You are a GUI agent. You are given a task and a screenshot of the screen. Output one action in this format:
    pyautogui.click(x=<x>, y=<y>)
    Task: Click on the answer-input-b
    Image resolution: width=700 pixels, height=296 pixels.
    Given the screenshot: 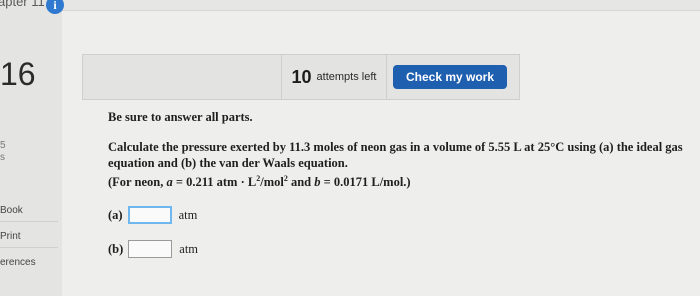 What is the action you would take?
    pyautogui.click(x=150, y=249)
    